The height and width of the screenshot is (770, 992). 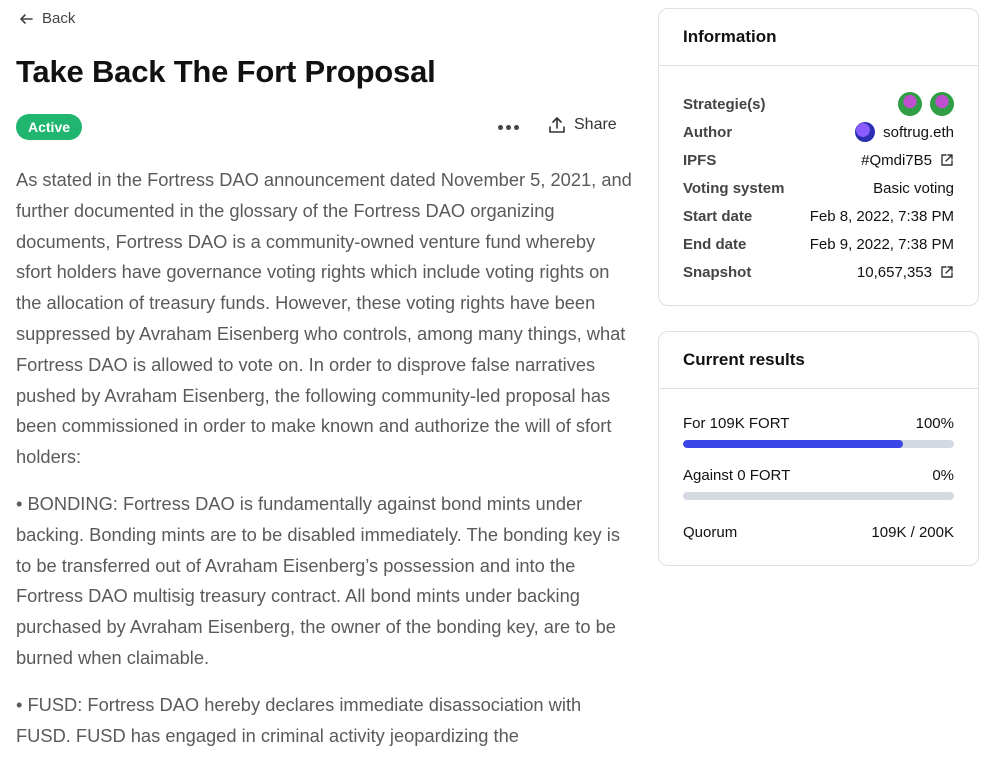 I want to click on results-heading: Current results, so click(x=818, y=360).